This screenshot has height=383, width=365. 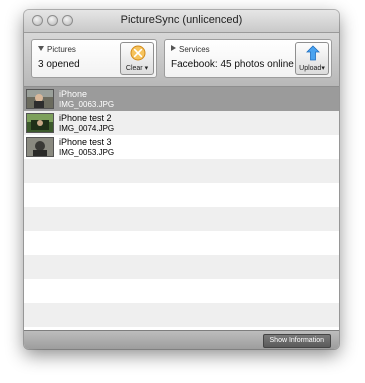 What do you see at coordinates (173, 48) in the screenshot?
I see `disclosure-right-icon` at bounding box center [173, 48].